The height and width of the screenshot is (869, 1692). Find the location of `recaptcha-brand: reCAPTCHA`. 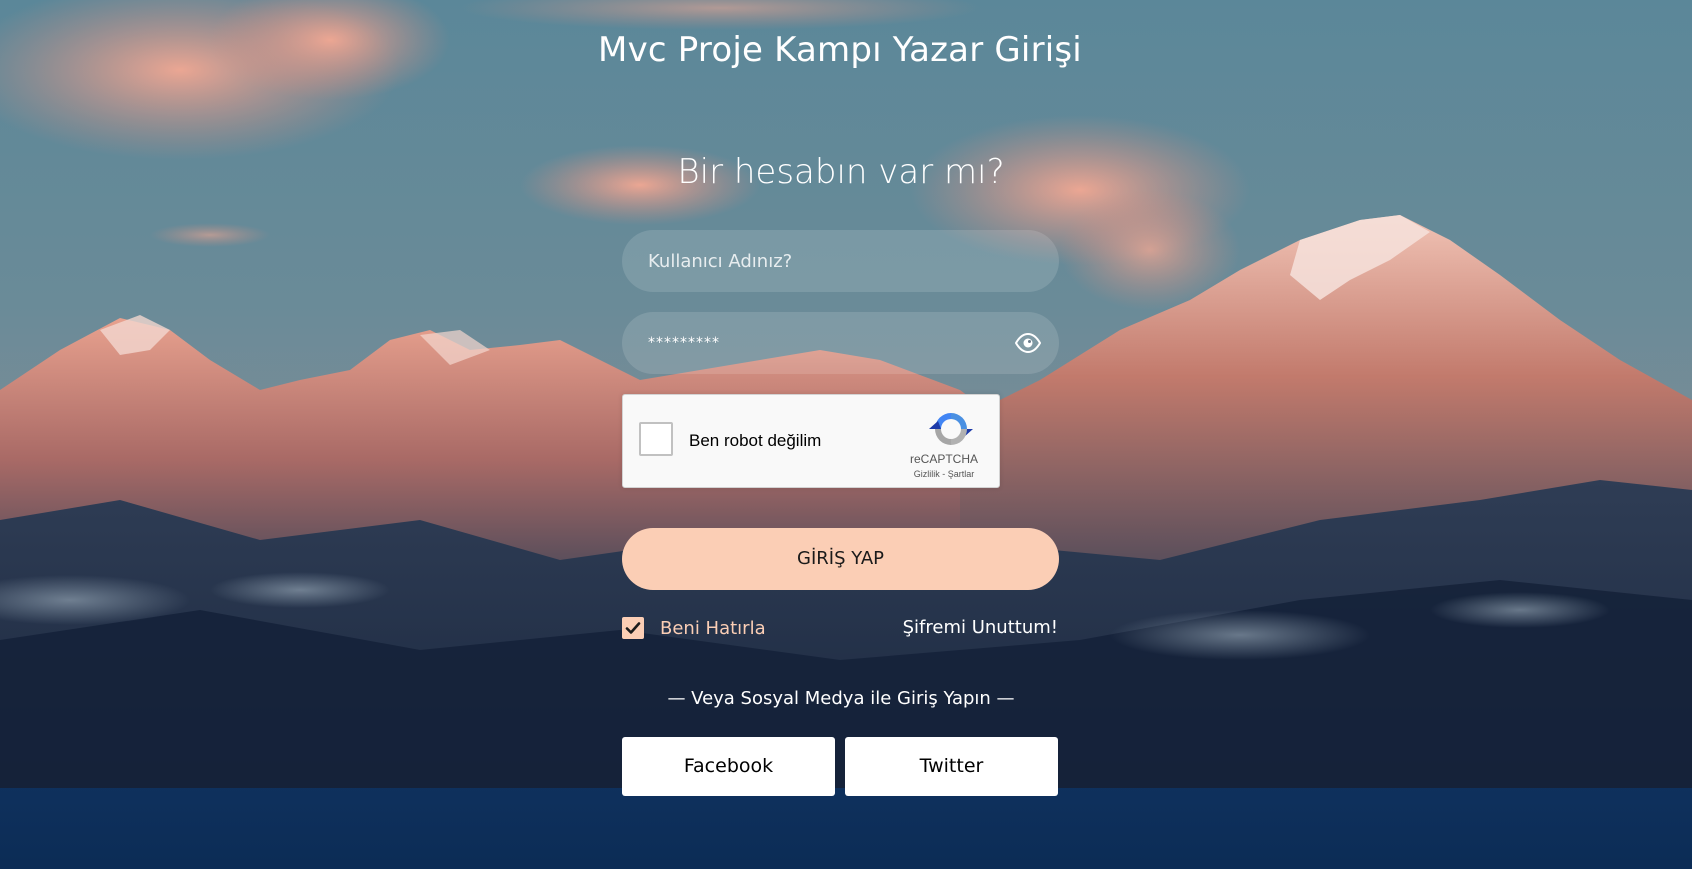

recaptcha-brand: reCAPTCHA is located at coordinates (943, 459).